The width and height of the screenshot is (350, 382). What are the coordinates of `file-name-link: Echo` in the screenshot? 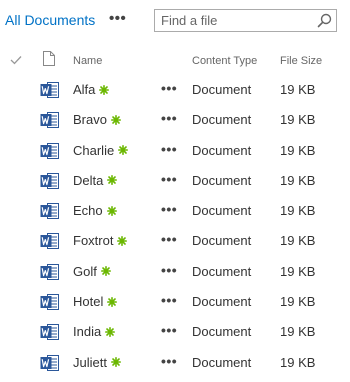 It's located at (95, 210).